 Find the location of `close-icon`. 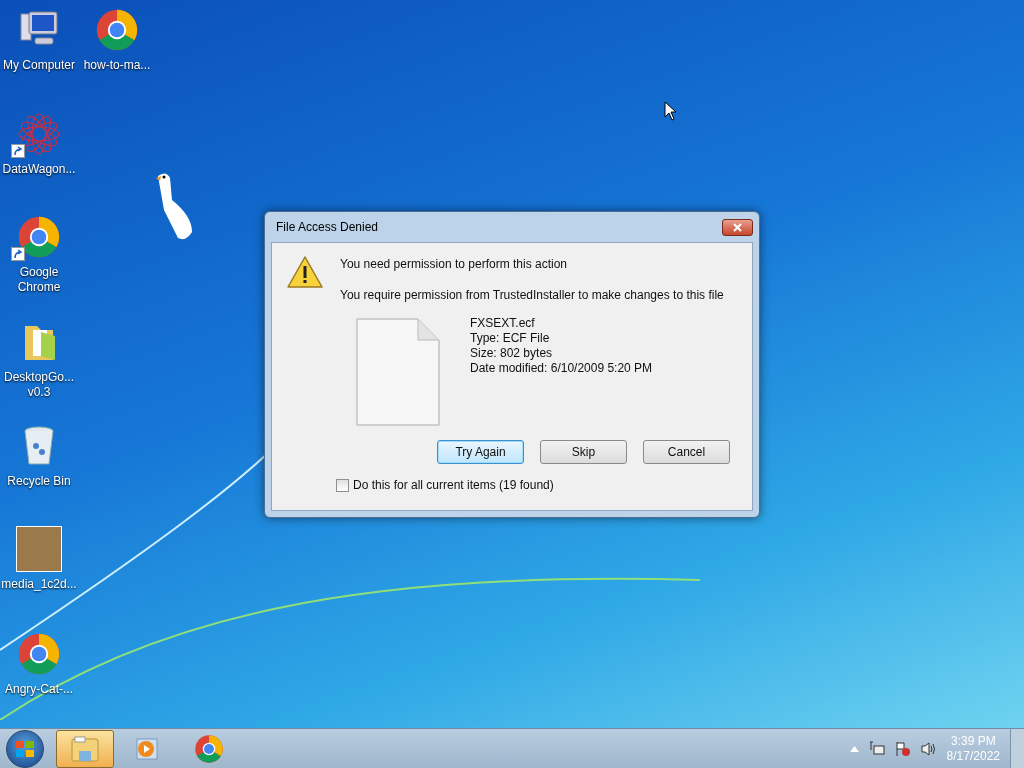

close-icon is located at coordinates (737, 227).